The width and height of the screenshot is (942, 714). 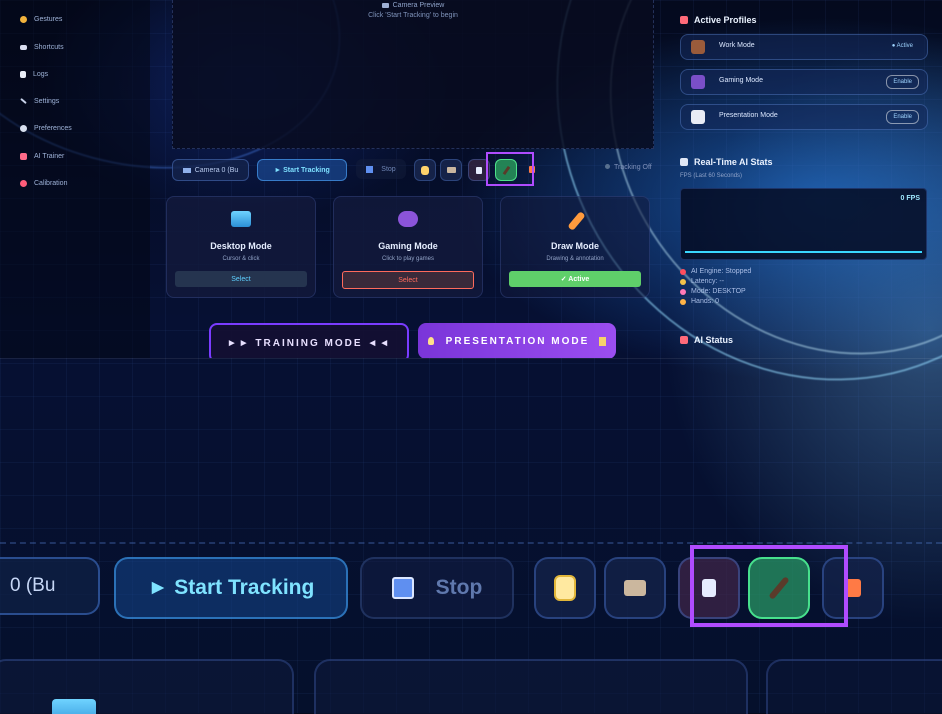 What do you see at coordinates (459, 587) in the screenshot?
I see `stop-button-label: Stop` at bounding box center [459, 587].